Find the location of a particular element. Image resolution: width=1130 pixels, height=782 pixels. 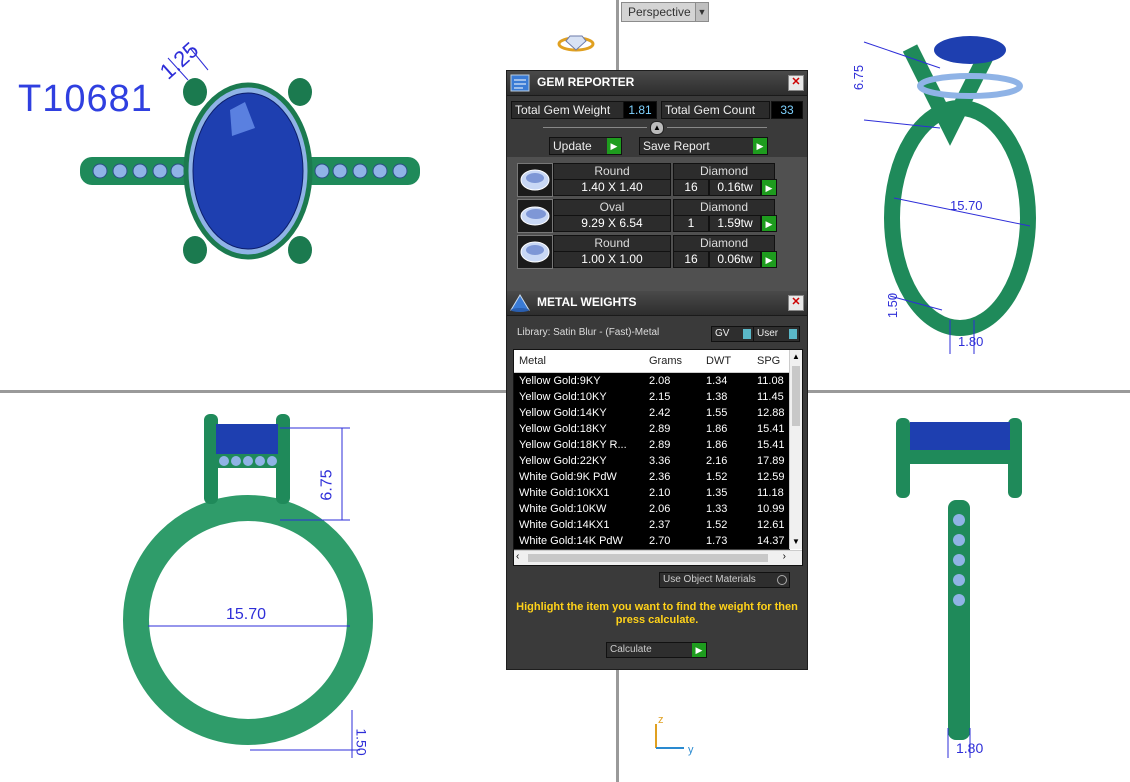

table-row: Yellow Gold:10KY 2.15 1.38 11.45 is located at coordinates (652, 397).